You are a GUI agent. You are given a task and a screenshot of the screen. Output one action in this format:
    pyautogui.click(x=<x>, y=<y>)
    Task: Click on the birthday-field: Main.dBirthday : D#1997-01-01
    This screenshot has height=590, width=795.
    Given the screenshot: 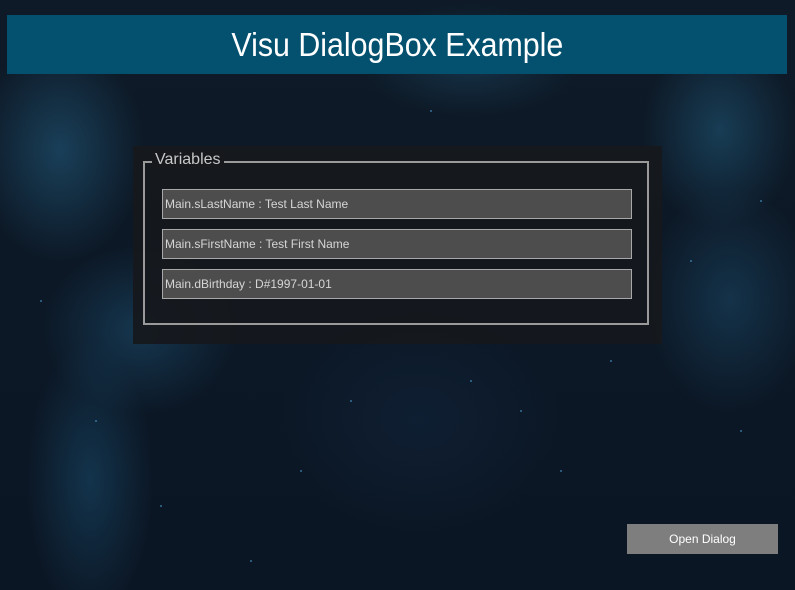 What is the action you would take?
    pyautogui.click(x=397, y=284)
    